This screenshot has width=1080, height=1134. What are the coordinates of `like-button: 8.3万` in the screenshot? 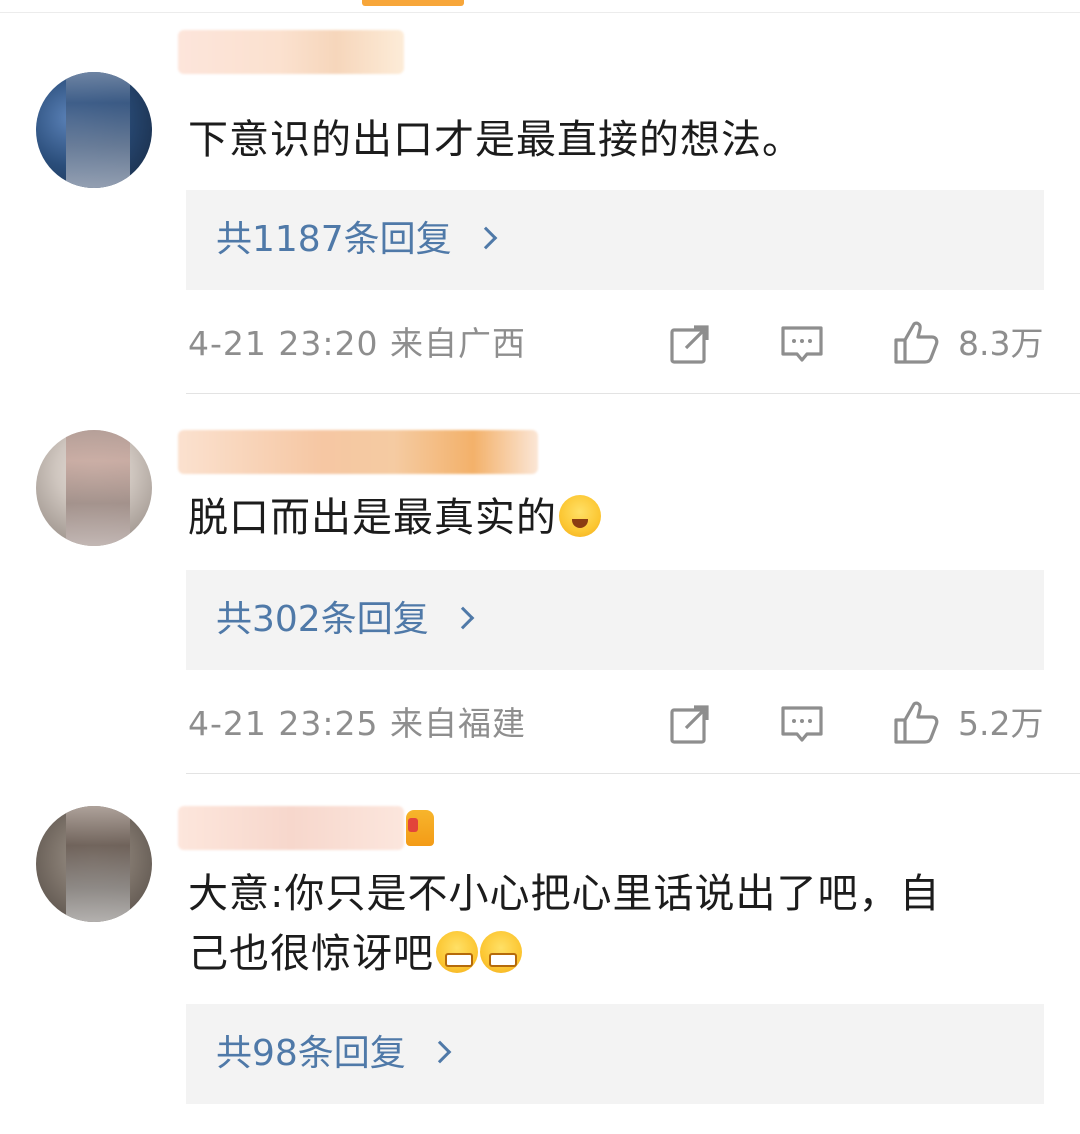 It's located at (972, 343).